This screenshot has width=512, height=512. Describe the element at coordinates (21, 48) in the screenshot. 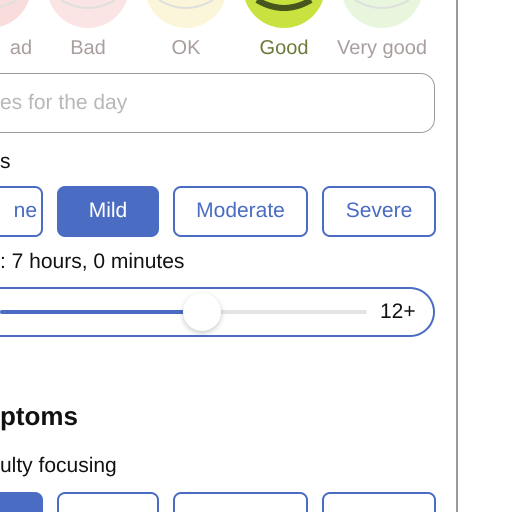

I see `mood-label: ad` at that location.